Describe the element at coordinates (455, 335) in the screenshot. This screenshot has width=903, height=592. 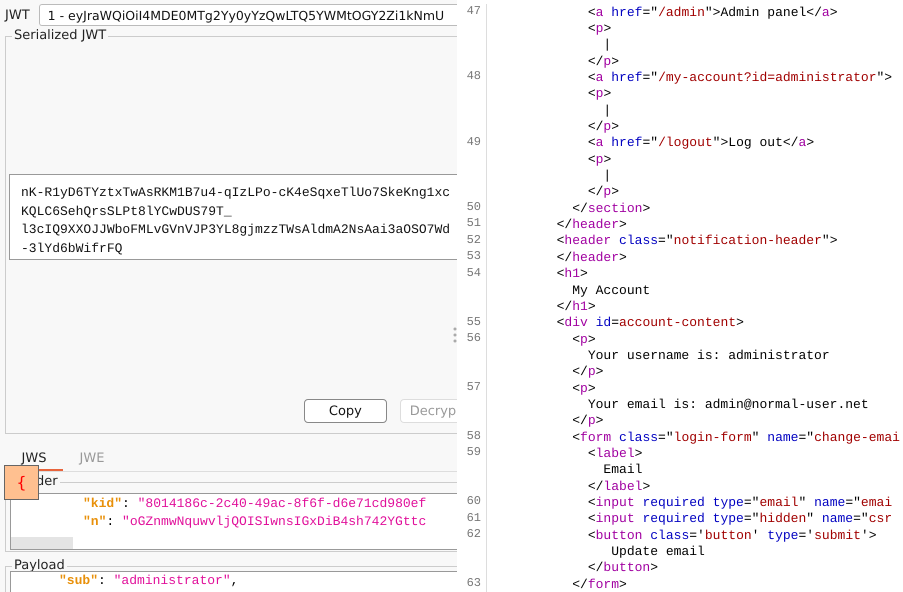
I see `splitter-handle-icon` at that location.